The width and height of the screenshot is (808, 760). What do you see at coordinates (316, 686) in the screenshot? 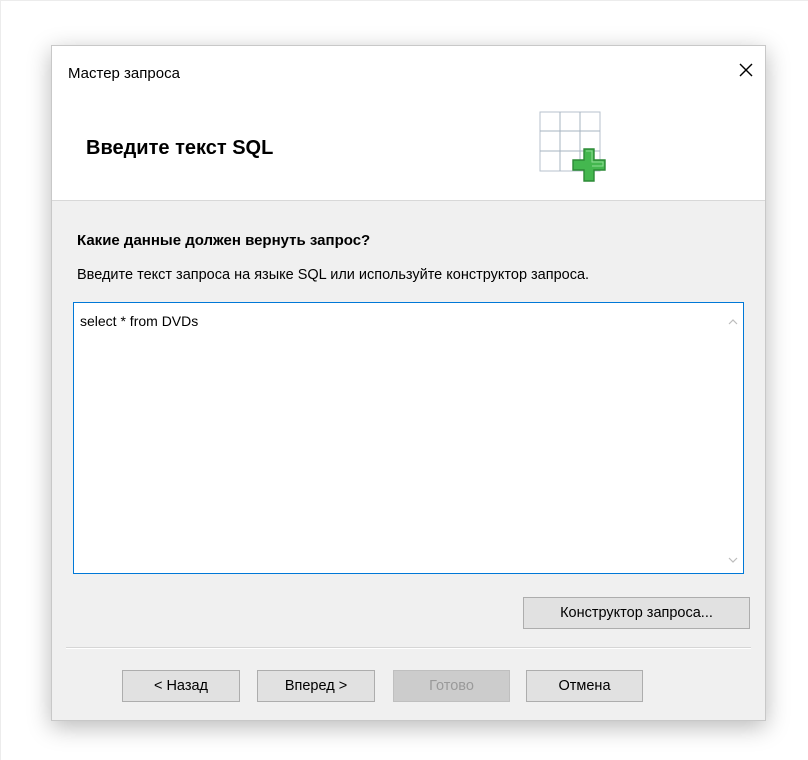
I see `next-button: Вперед >` at bounding box center [316, 686].